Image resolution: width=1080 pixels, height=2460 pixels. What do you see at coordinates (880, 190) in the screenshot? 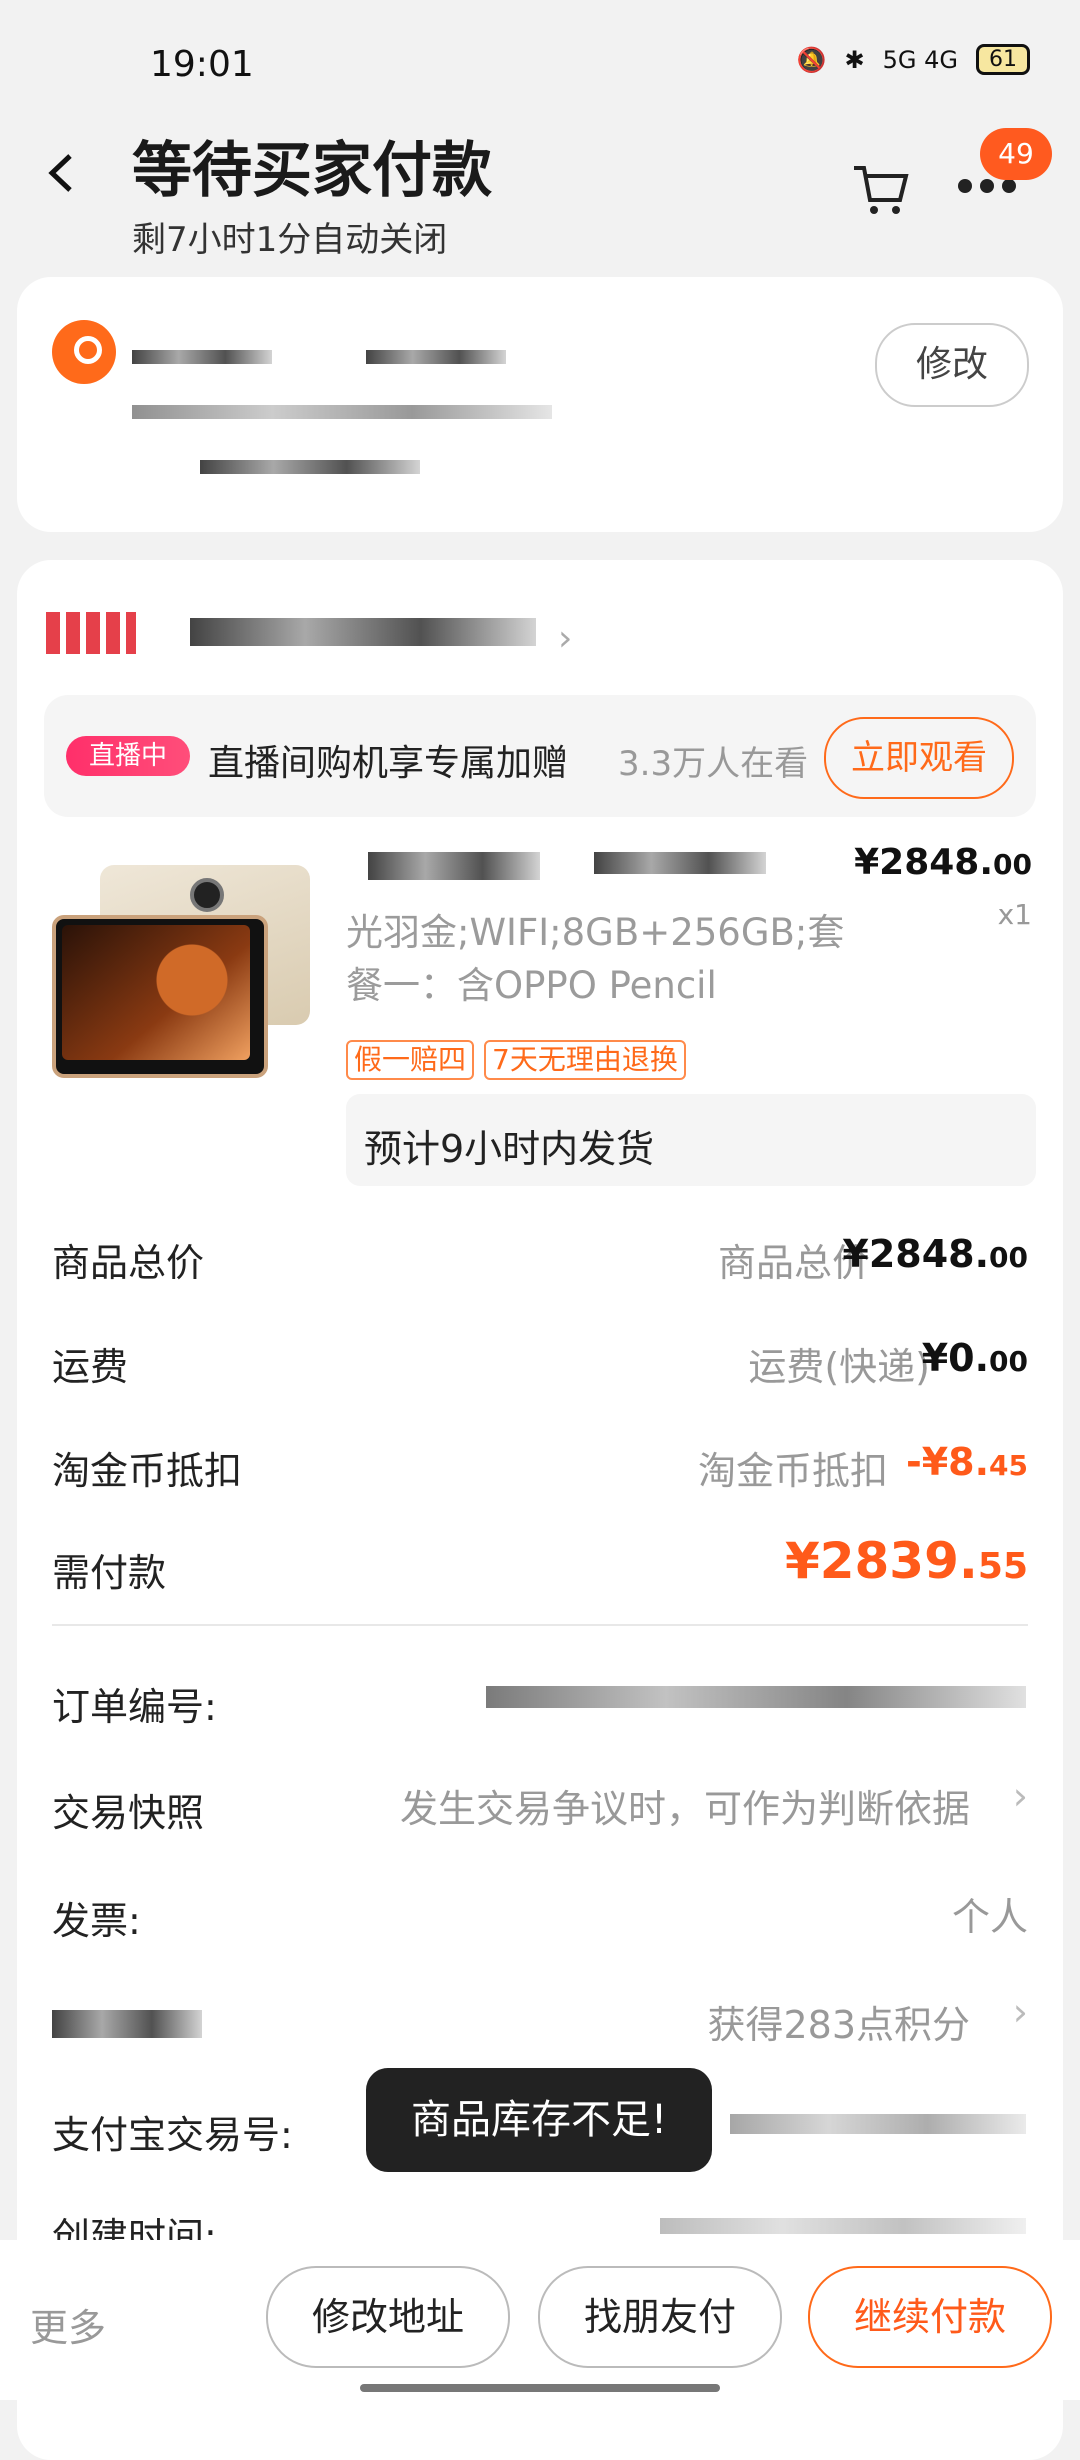
I see `cart-icon` at bounding box center [880, 190].